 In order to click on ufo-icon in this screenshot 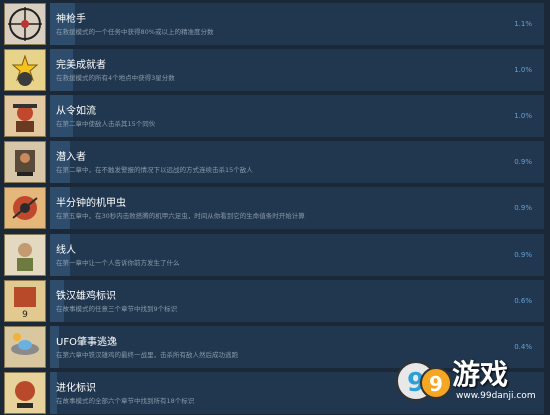, I will do `click(25, 346)`.